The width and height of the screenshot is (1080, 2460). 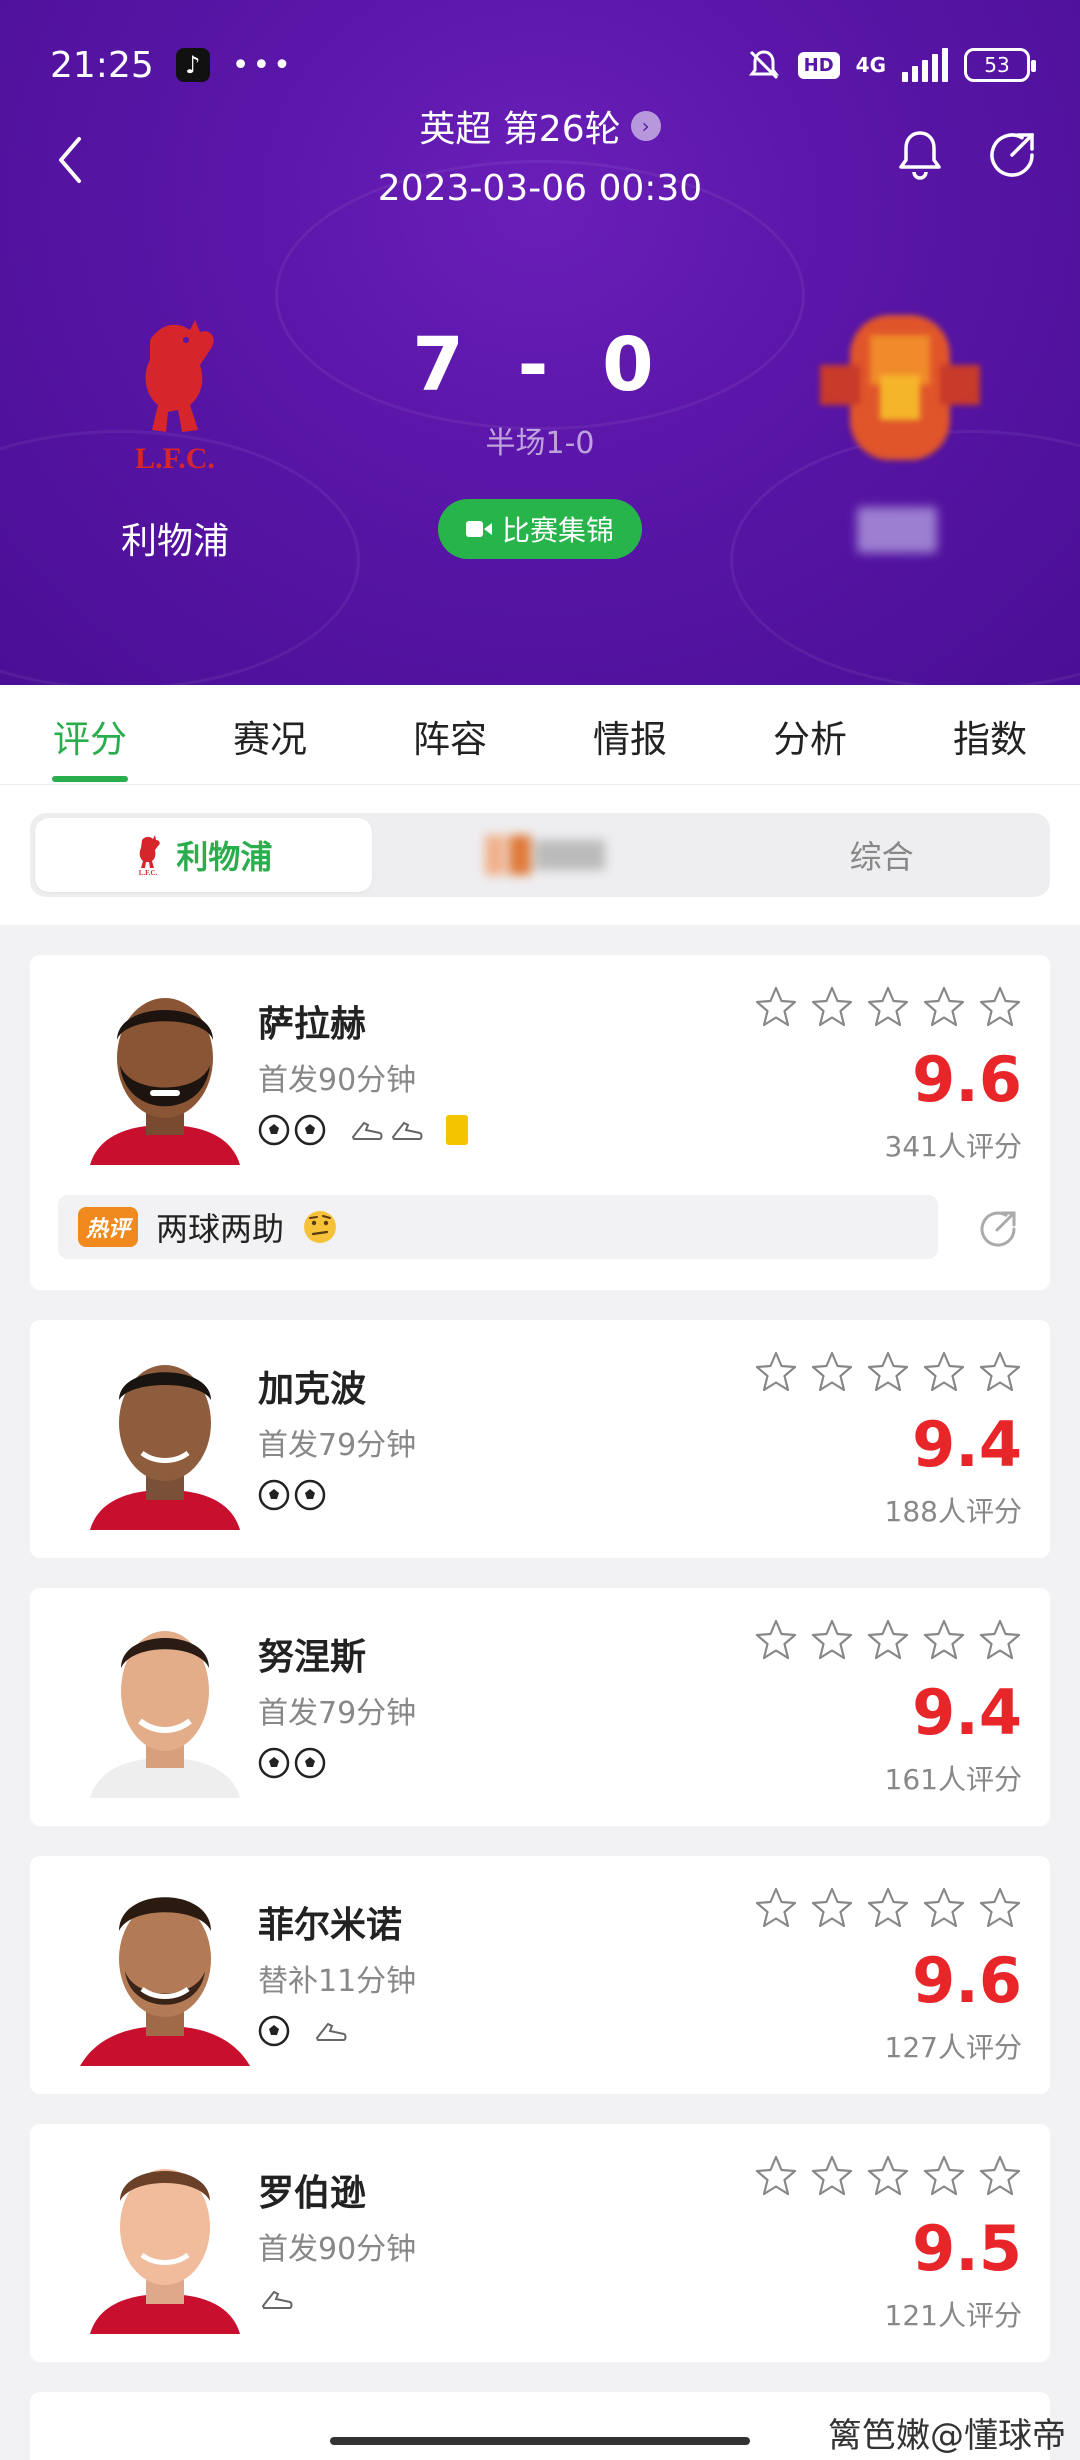 I want to click on tab-match-events: 赛况, so click(x=270, y=734).